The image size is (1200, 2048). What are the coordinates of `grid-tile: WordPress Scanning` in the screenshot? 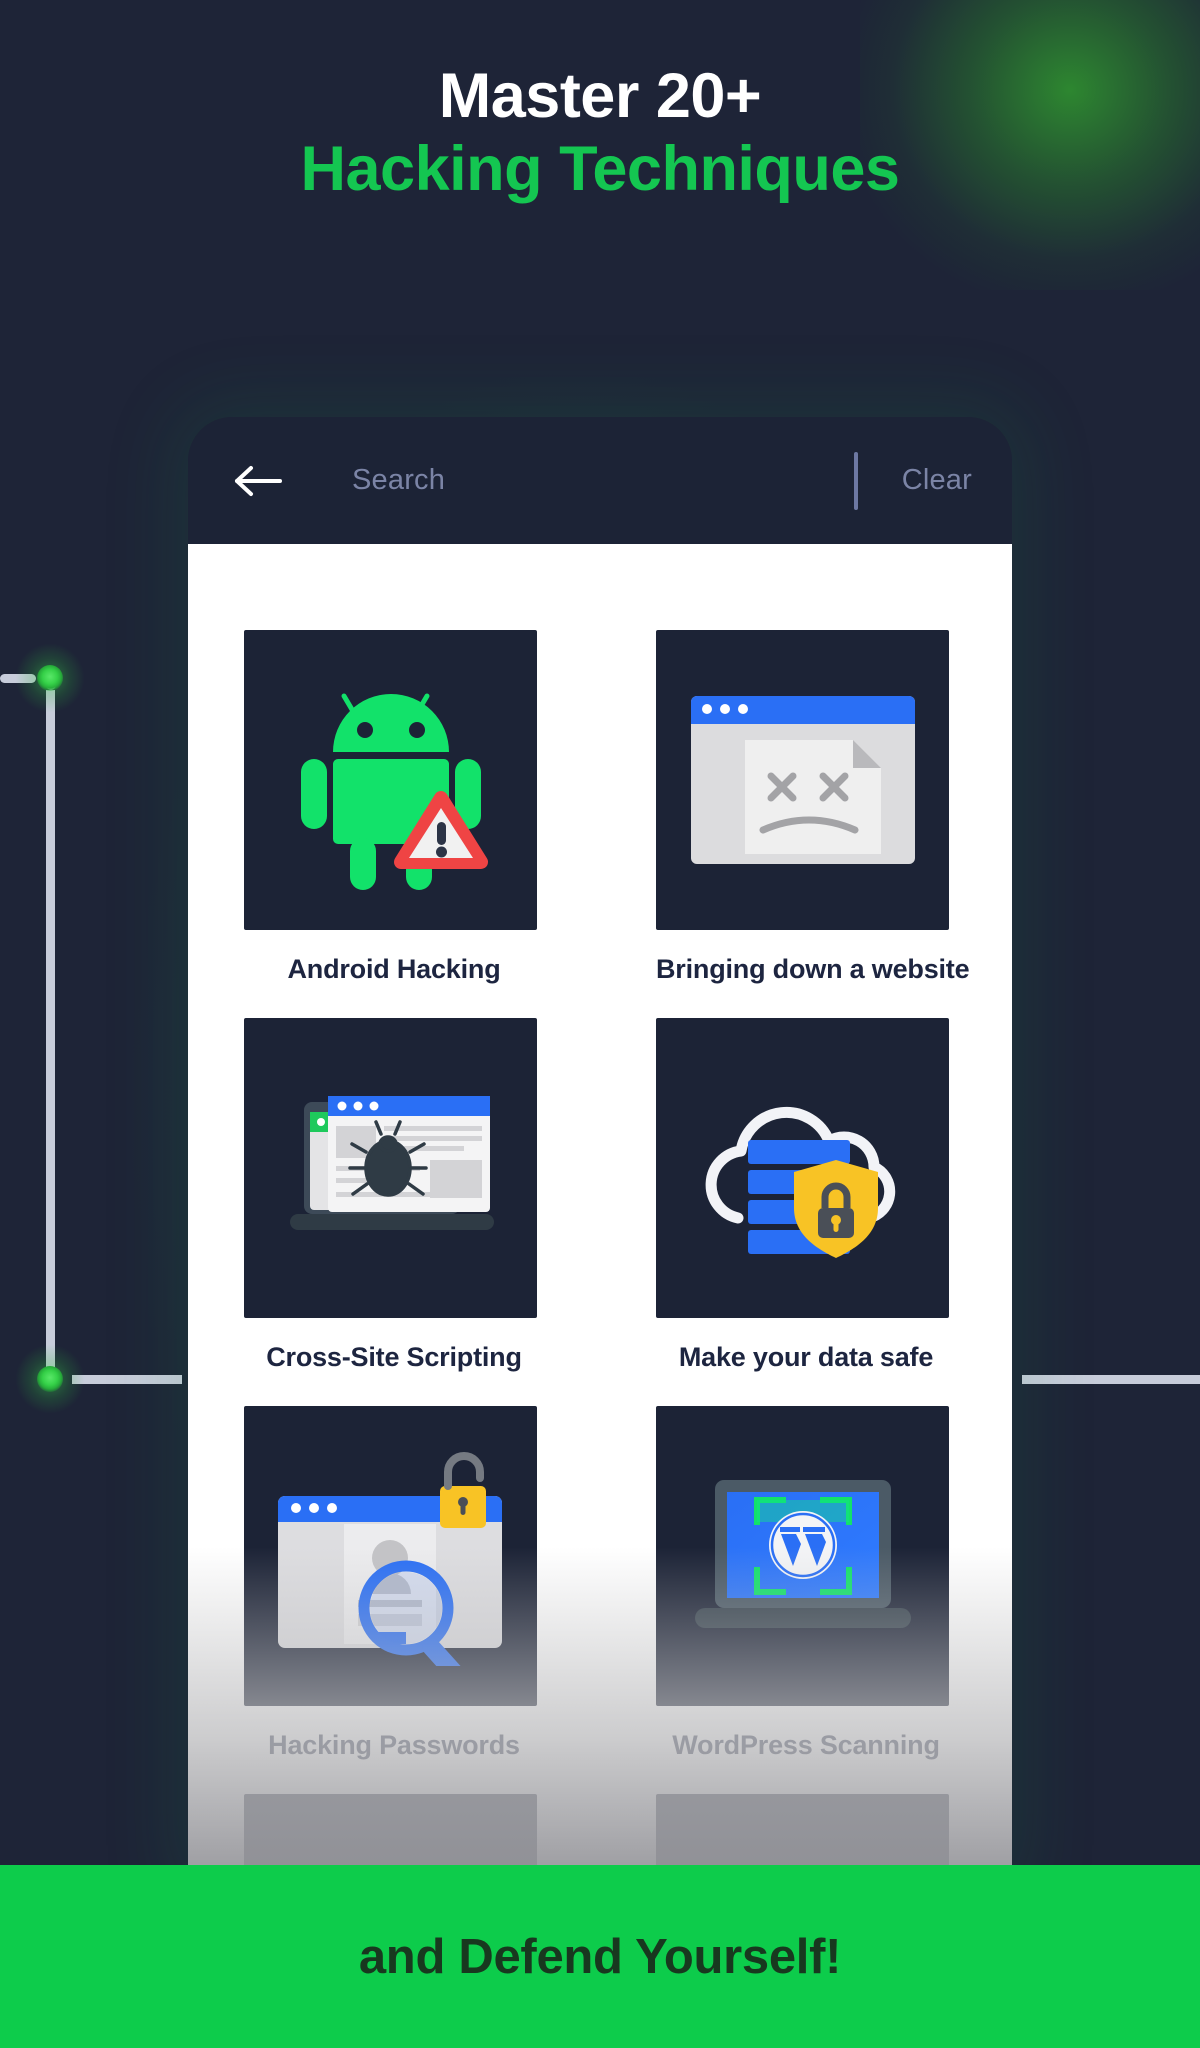 It's located at (806, 1583).